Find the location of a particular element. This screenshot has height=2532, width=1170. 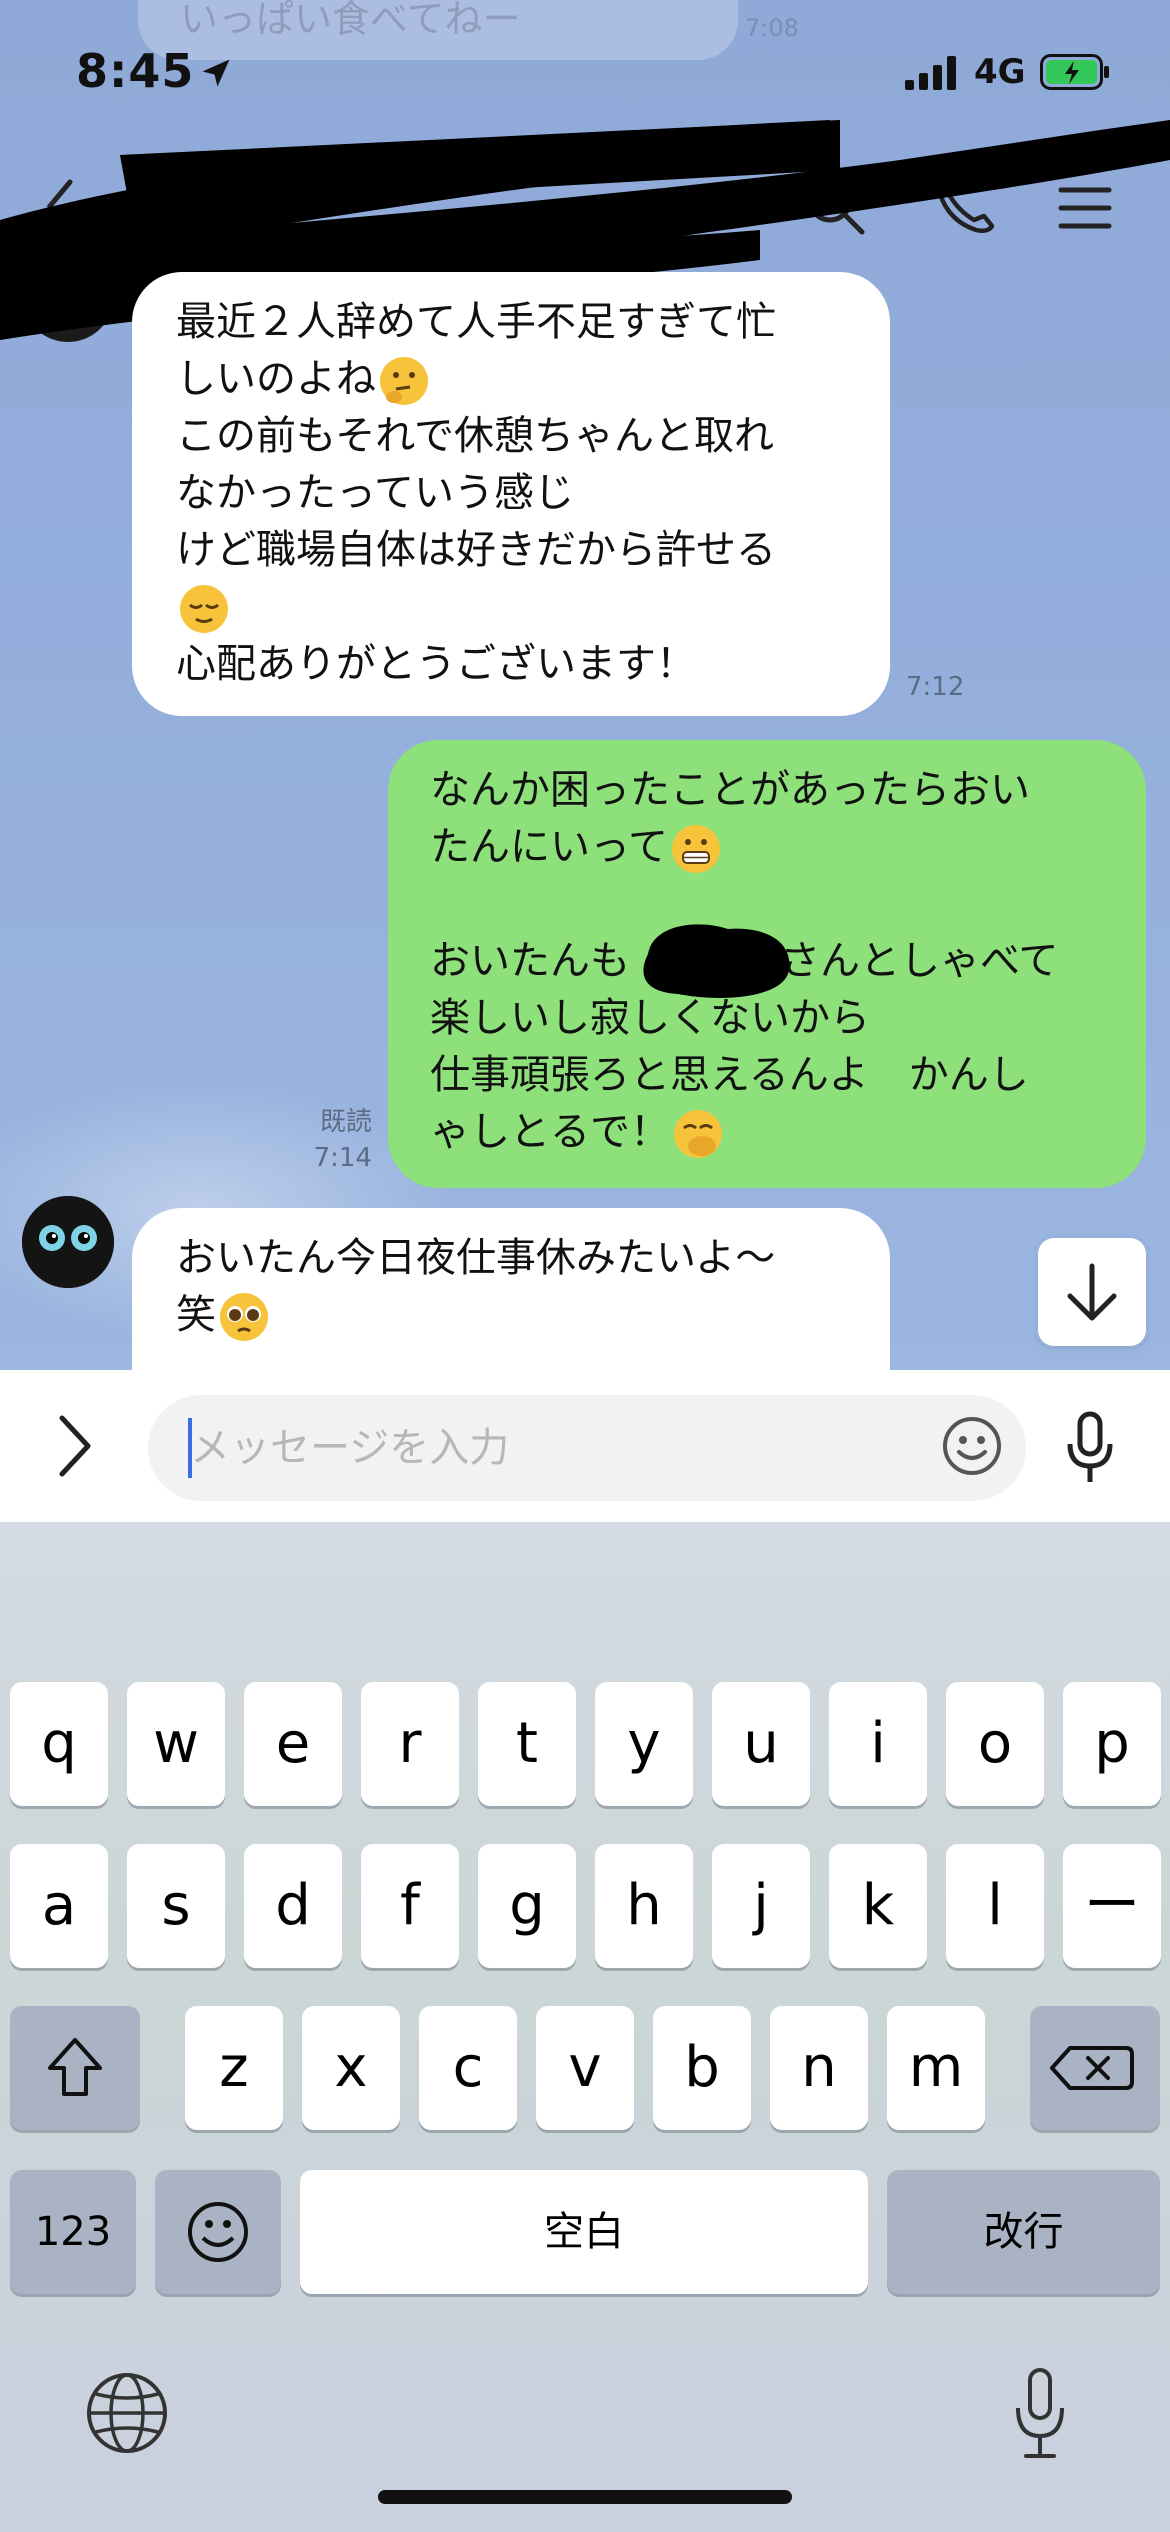

dictation-mic-icon is located at coordinates (1040, 2414).